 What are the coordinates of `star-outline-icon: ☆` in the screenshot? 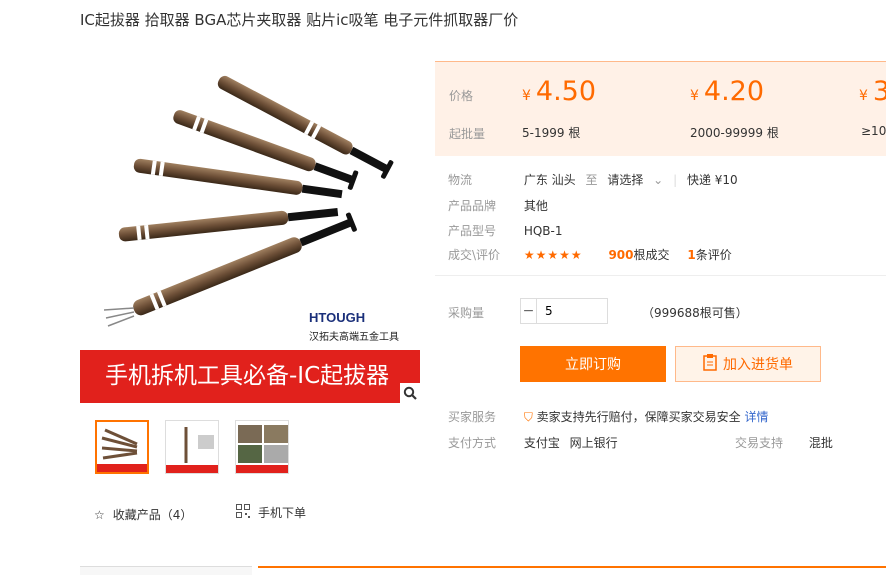 It's located at (99, 514).